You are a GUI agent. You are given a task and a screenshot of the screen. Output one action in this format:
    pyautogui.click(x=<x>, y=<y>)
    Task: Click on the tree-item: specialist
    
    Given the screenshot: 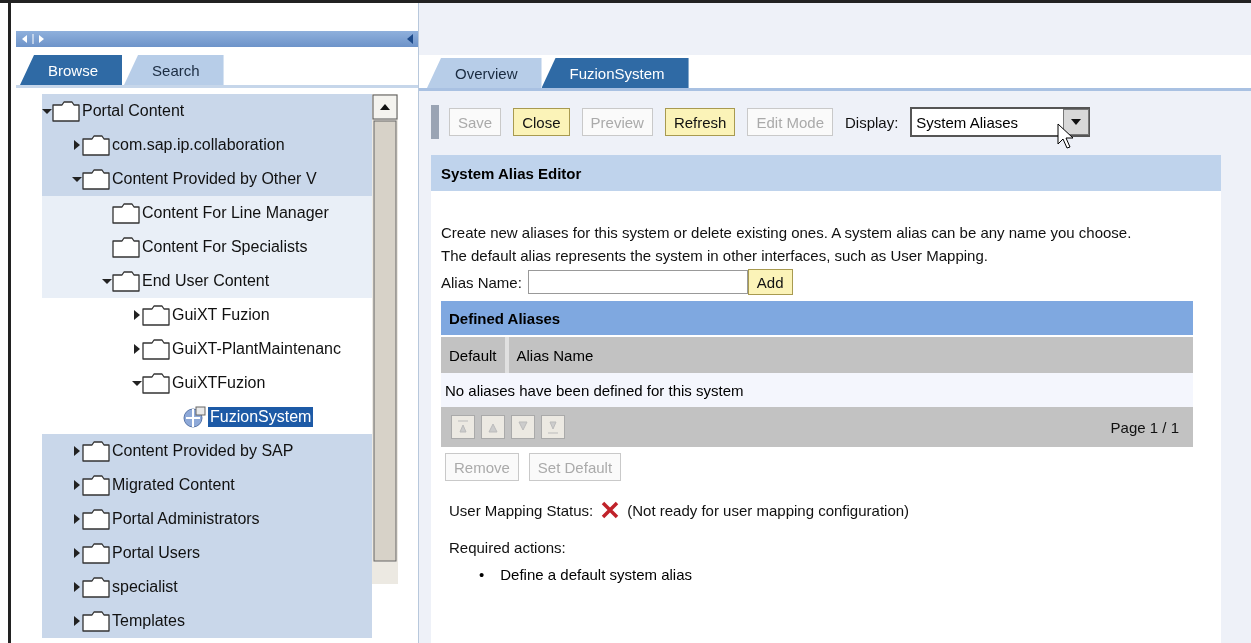 What is the action you would take?
    pyautogui.click(x=207, y=587)
    